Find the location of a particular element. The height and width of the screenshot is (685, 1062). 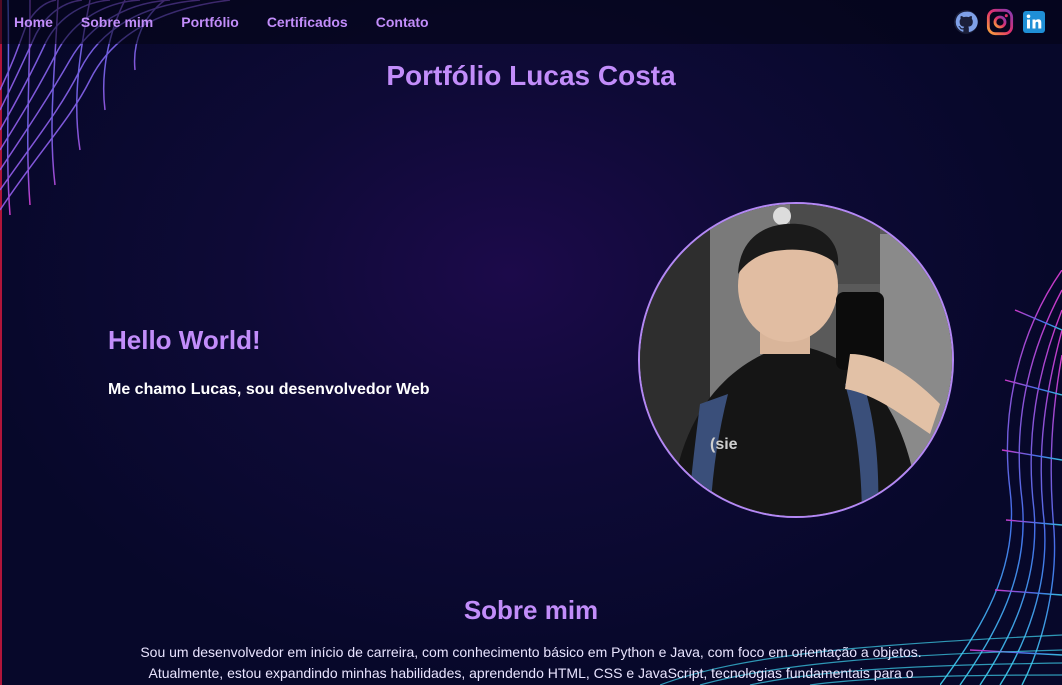

nav-link-contato: Contato is located at coordinates (402, 22).